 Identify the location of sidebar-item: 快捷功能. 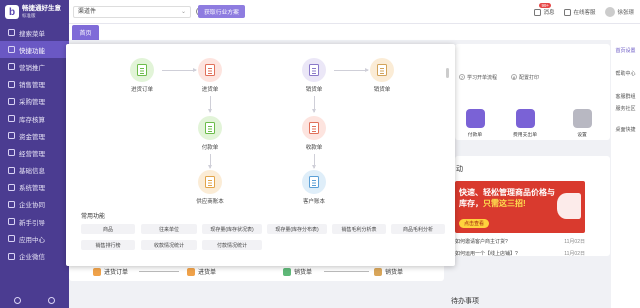
(34, 50).